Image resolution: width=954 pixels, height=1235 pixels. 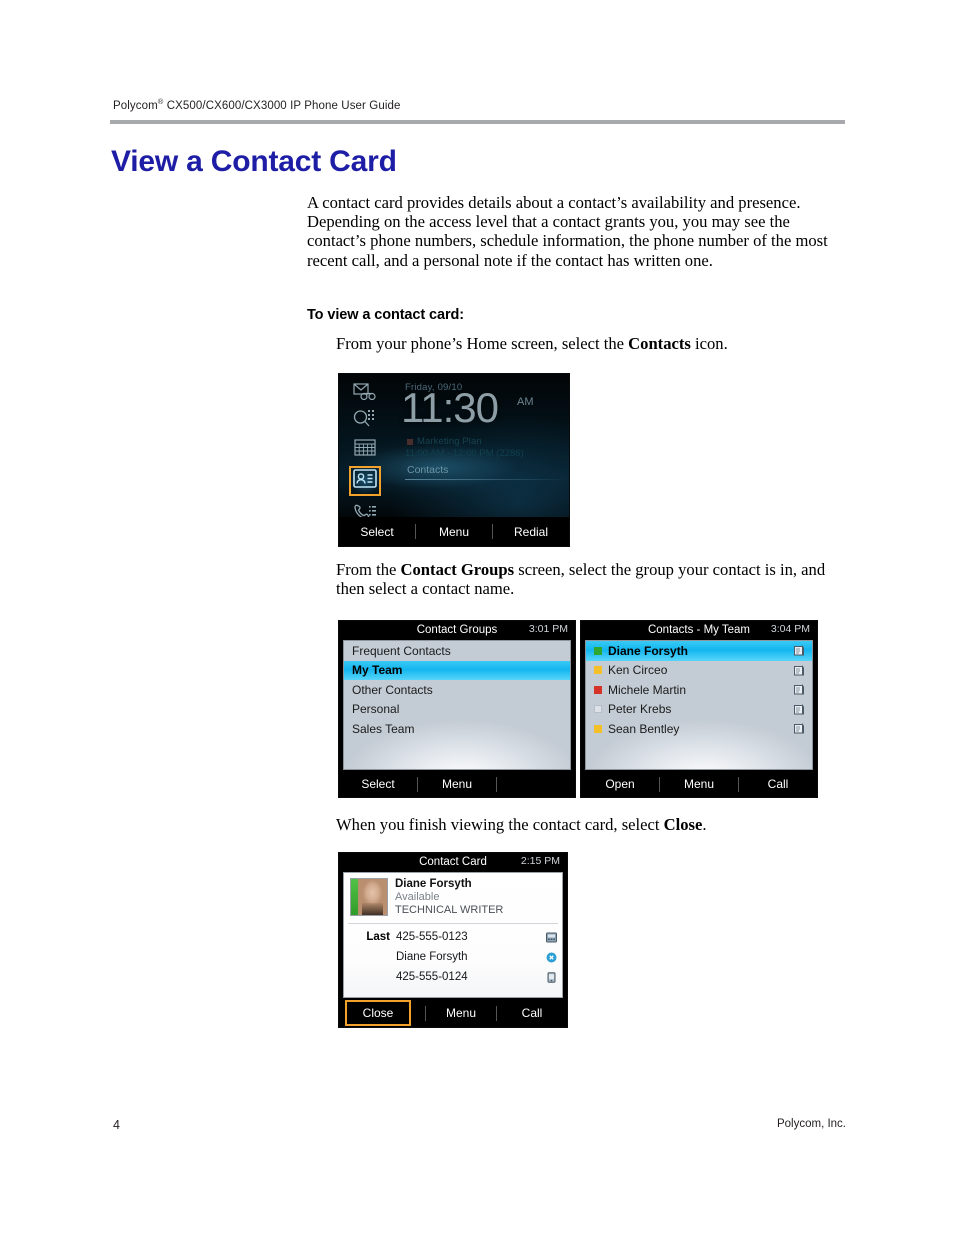 I want to click on step-3-bold: Close, so click(x=683, y=824).